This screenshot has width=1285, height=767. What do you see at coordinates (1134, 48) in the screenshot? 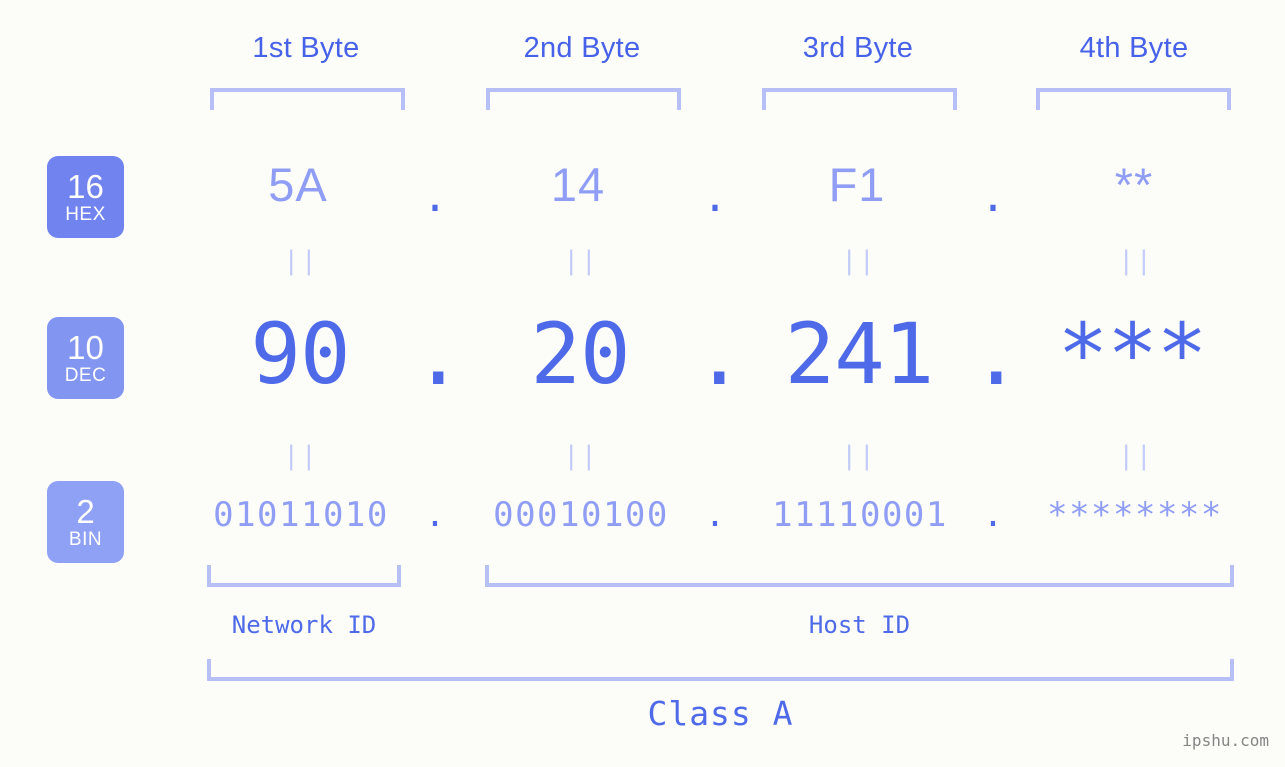
I see `byte-header-4: 4th Byte` at bounding box center [1134, 48].